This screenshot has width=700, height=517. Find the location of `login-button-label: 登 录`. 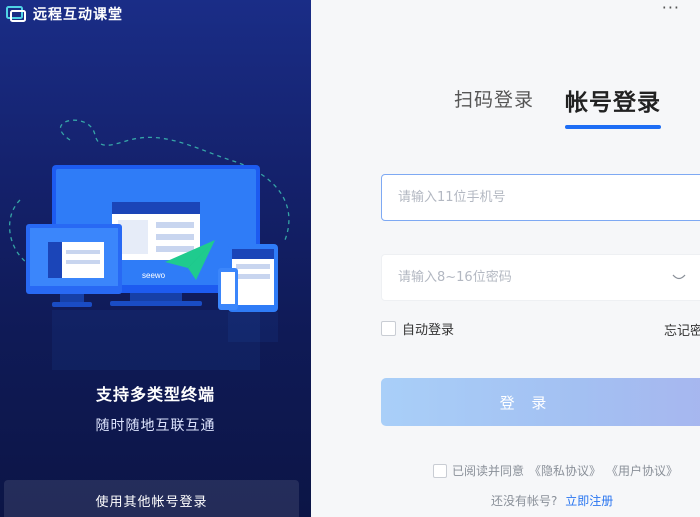

login-button-label: 登 录 is located at coordinates (526, 402).